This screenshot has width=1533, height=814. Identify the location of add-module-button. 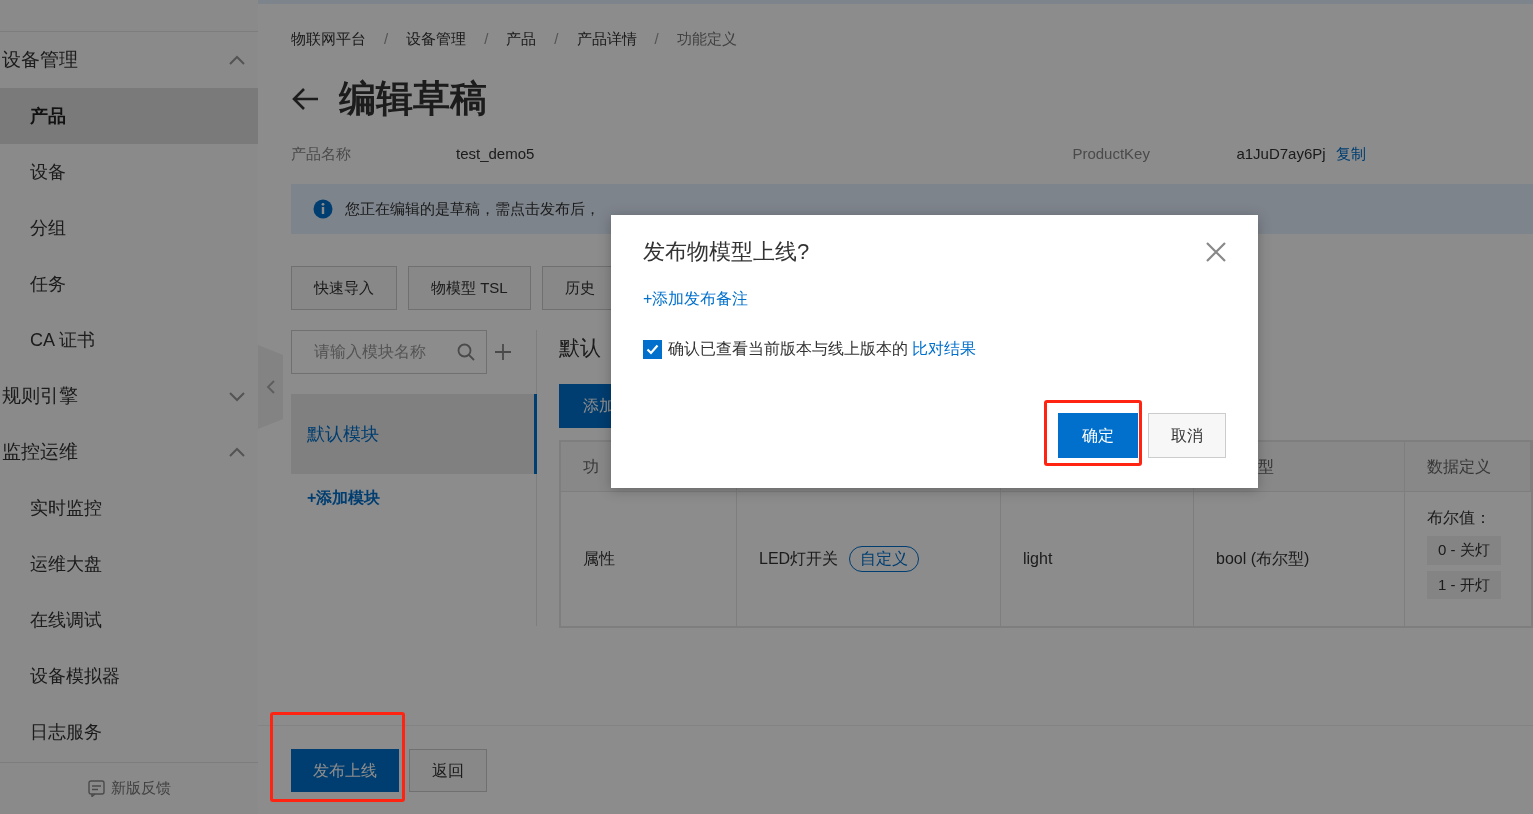
(503, 352).